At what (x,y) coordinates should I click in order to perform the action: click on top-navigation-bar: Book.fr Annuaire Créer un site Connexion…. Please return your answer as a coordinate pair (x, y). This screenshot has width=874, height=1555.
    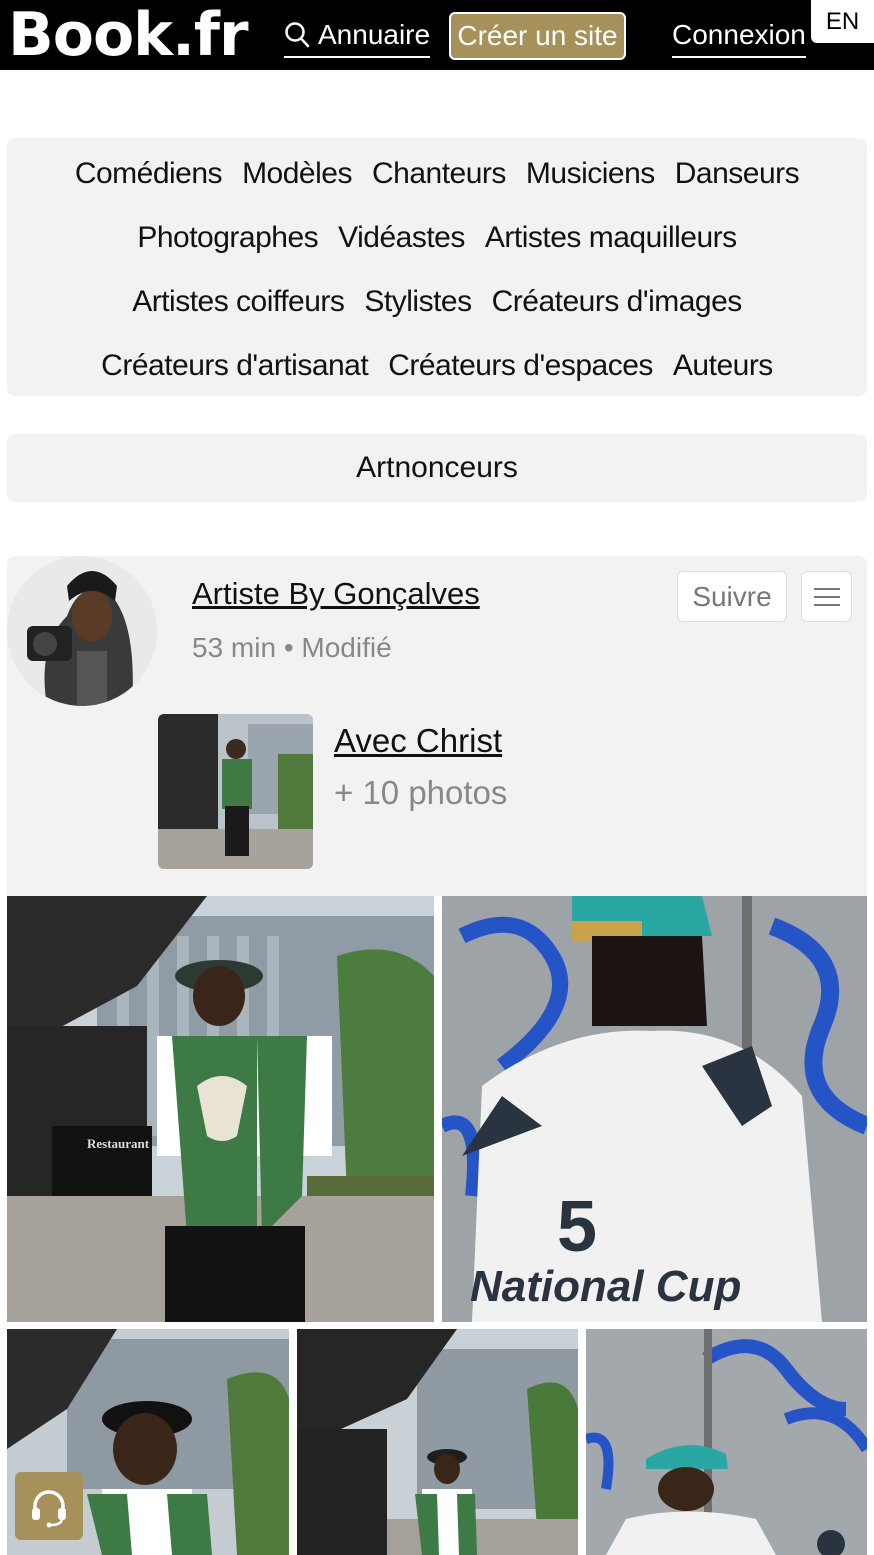
    Looking at the image, I should click on (437, 35).